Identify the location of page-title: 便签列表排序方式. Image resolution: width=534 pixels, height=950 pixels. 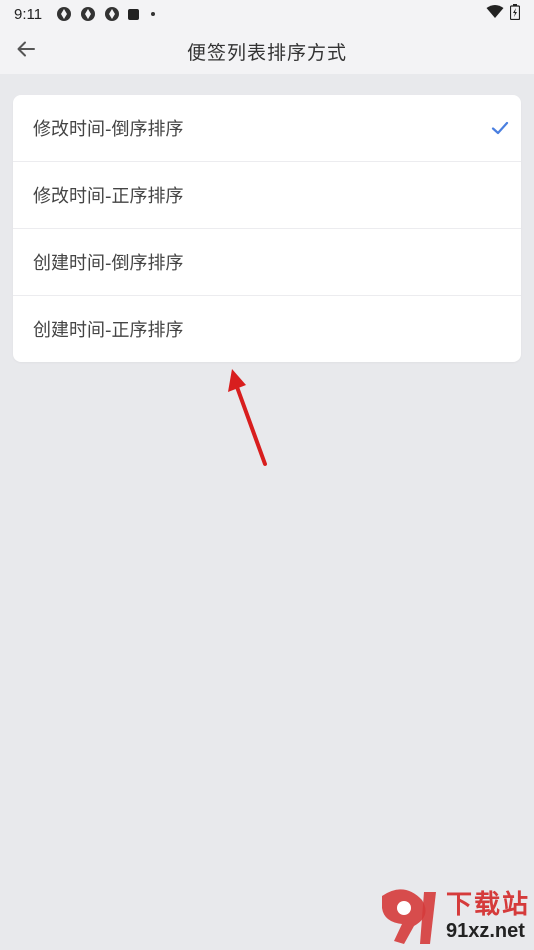
(266, 52).